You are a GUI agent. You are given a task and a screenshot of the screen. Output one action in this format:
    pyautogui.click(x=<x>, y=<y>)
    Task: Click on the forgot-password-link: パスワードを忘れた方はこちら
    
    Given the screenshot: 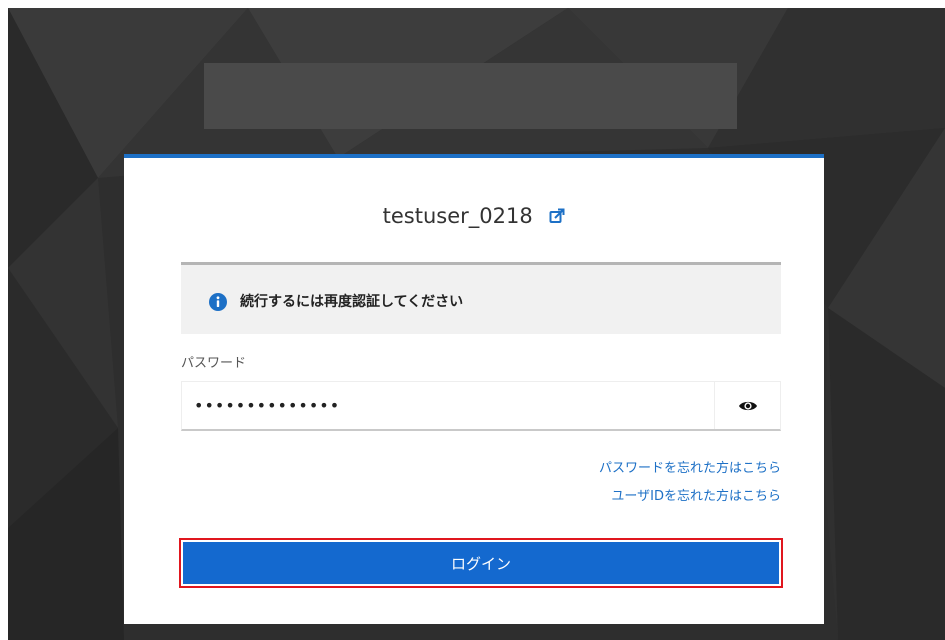 What is the action you would take?
    pyautogui.click(x=690, y=469)
    